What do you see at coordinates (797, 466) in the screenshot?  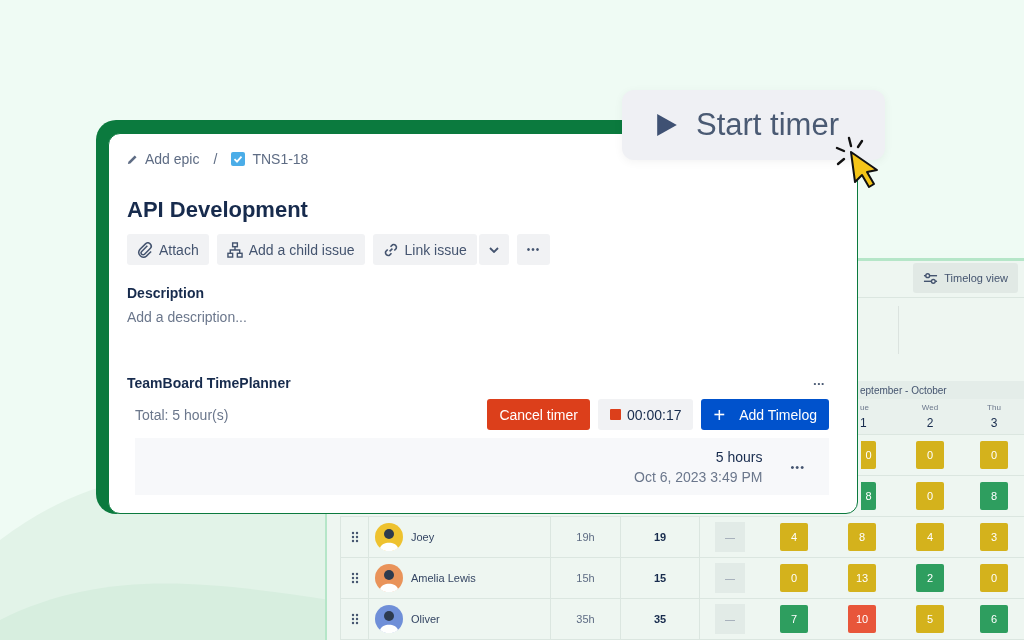 I see `entry-menu-button: •••` at bounding box center [797, 466].